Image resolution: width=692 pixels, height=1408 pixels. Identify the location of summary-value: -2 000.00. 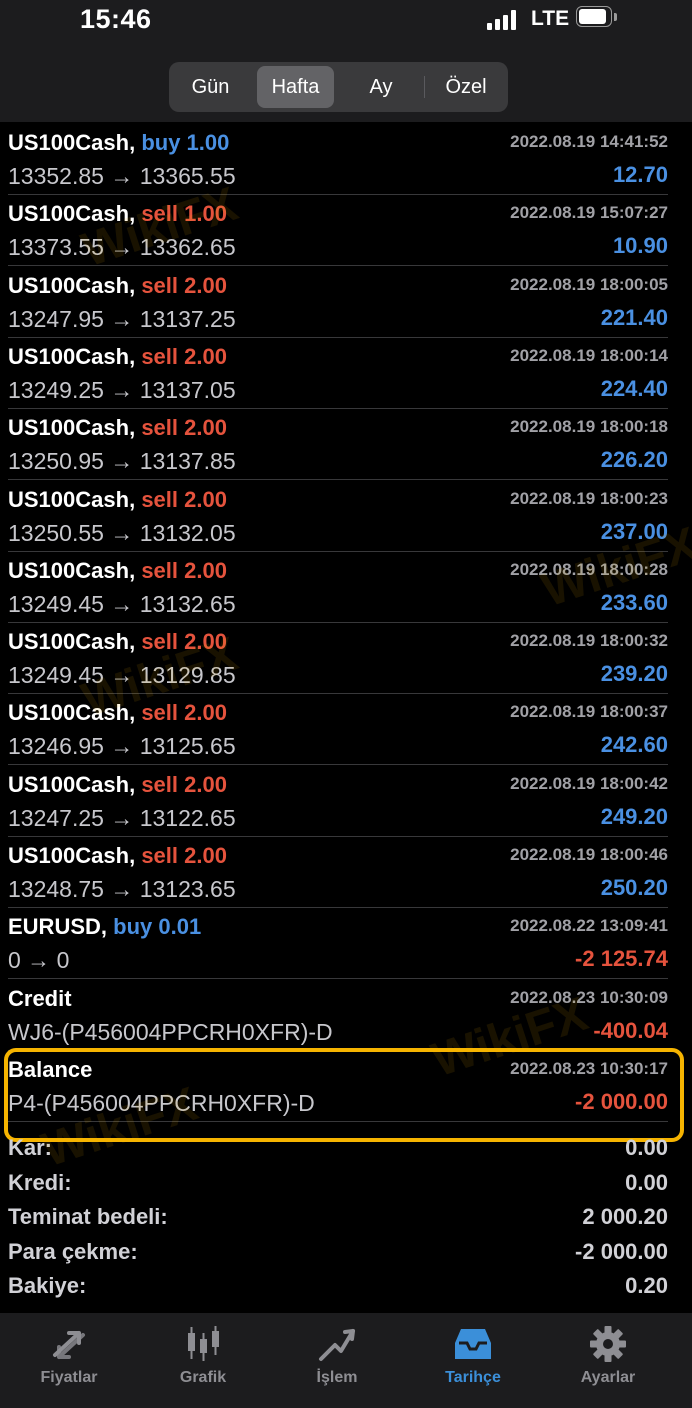
(621, 1251).